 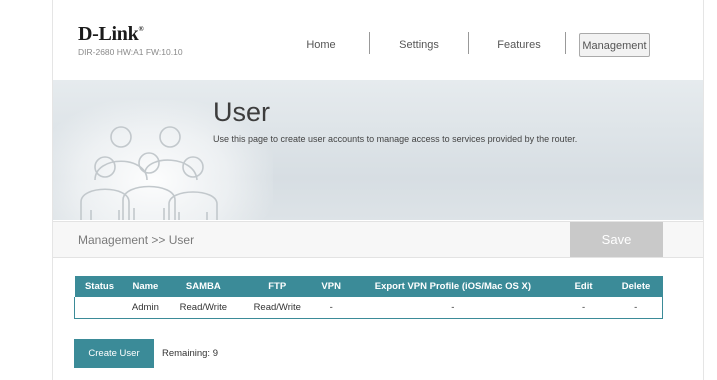 I want to click on cell-name: Admin, so click(x=145, y=308).